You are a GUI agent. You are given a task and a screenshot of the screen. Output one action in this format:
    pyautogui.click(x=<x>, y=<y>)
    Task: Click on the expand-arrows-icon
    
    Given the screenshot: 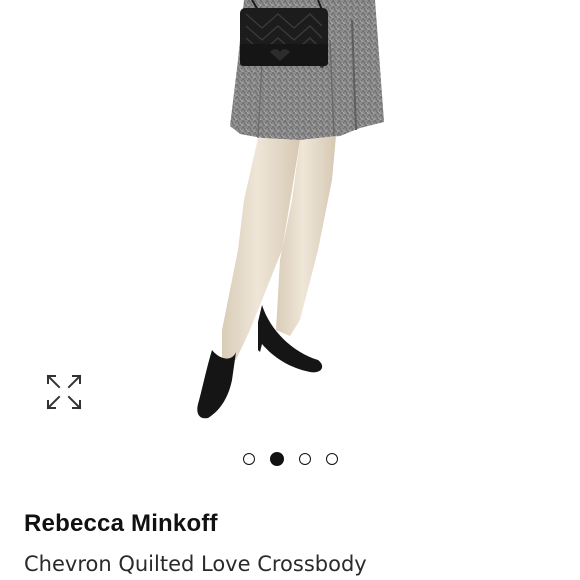 What is the action you would take?
    pyautogui.click(x=64, y=392)
    